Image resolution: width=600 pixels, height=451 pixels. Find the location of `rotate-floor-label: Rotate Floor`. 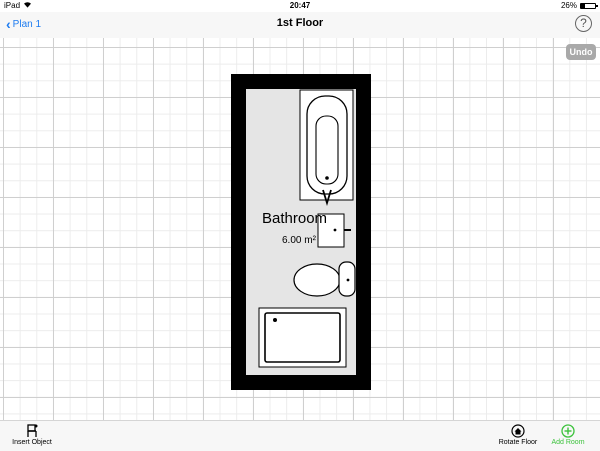

rotate-floor-label: Rotate Floor is located at coordinates (518, 442).